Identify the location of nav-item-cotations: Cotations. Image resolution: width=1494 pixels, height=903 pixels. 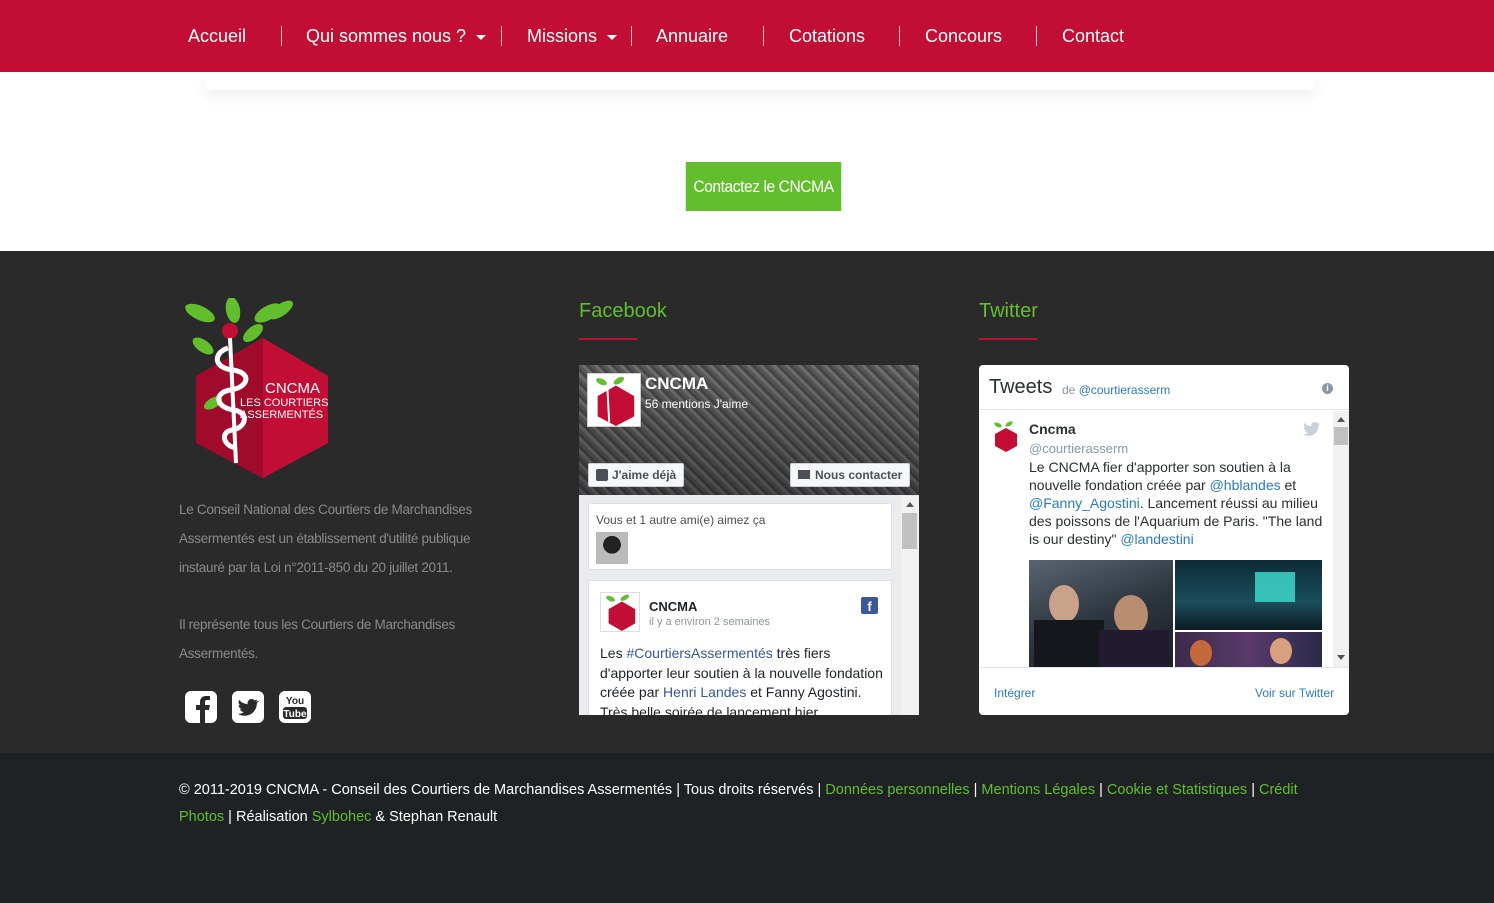
(827, 36).